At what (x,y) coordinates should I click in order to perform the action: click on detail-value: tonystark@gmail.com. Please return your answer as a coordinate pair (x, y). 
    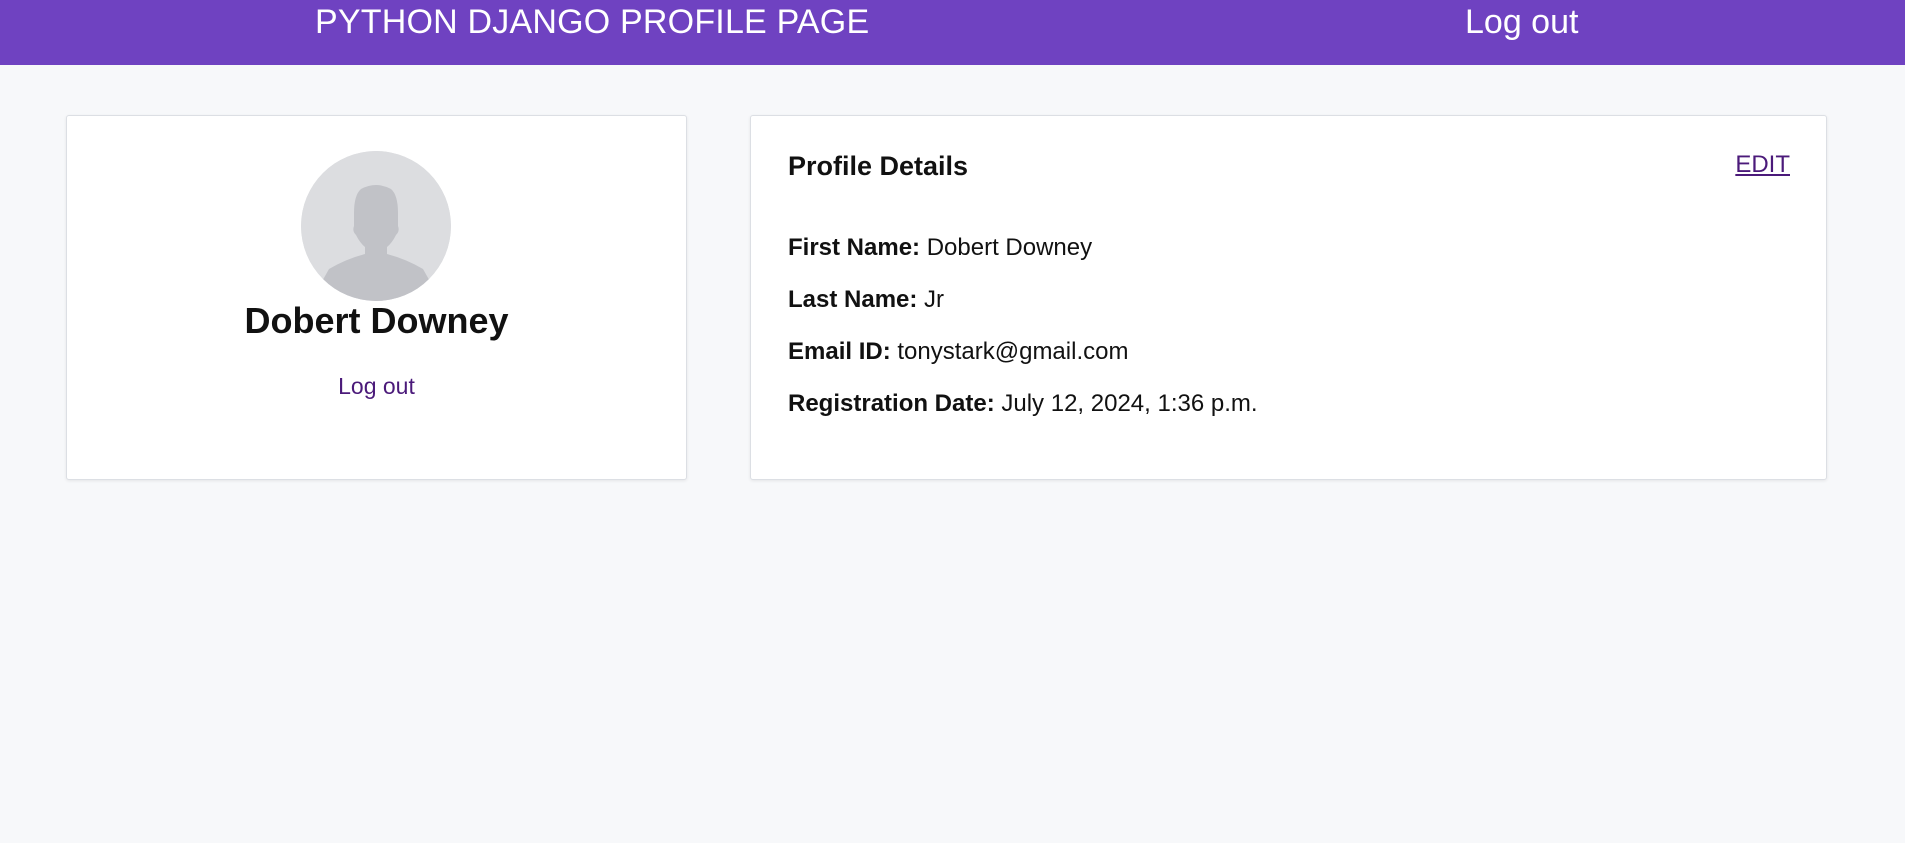
    Looking at the image, I should click on (1013, 351).